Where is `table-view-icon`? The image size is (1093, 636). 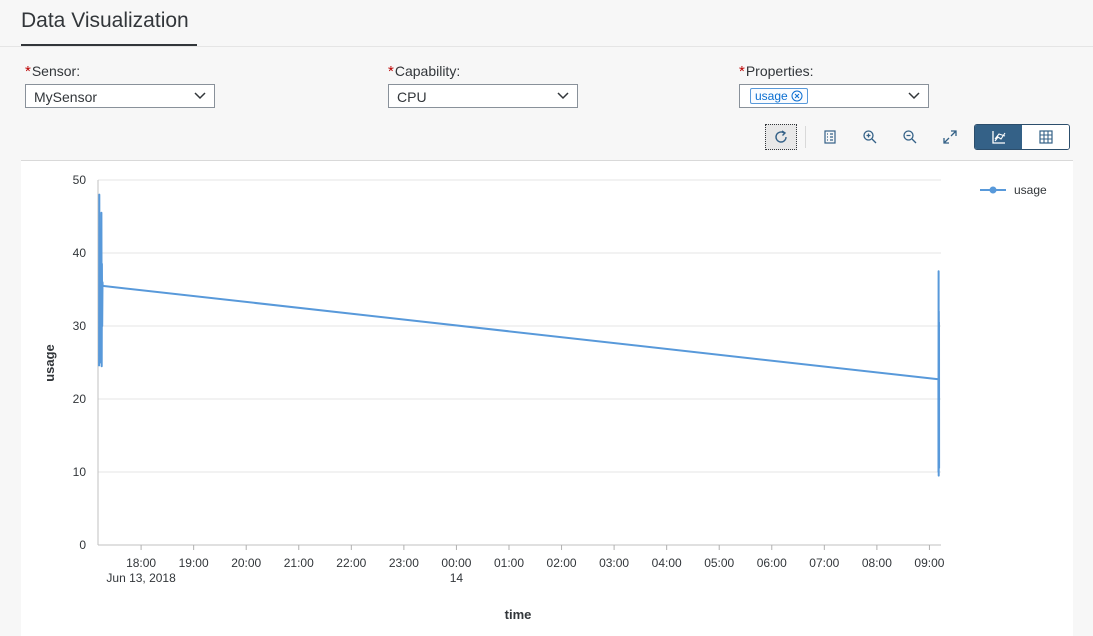 table-view-icon is located at coordinates (1046, 137).